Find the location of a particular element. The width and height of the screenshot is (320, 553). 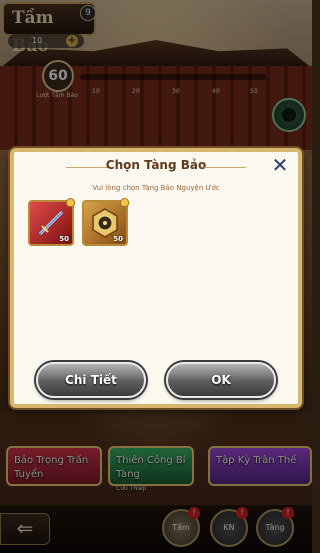

dialog-instruction: Vui lòng chọn Tàng Bảo Nguyện Ước is located at coordinates (156, 188).